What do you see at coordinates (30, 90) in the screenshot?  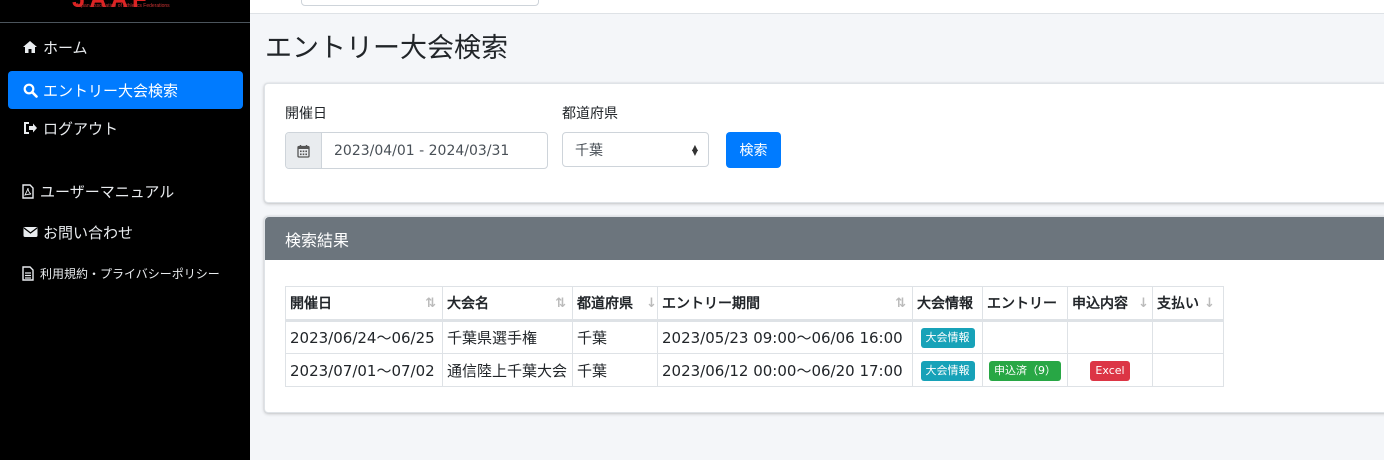 I see `search-icon` at bounding box center [30, 90].